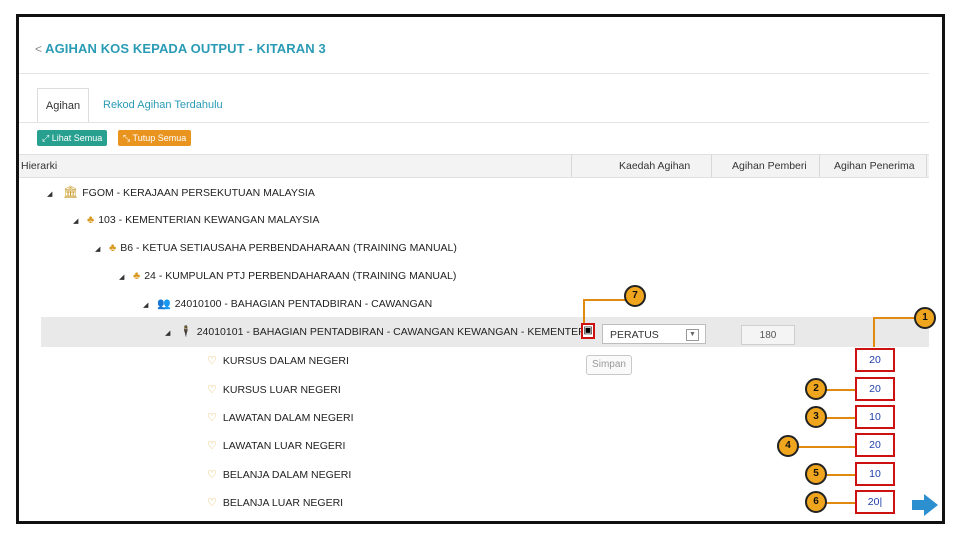 The image size is (960, 540). Describe the element at coordinates (692, 335) in the screenshot. I see `chevron-down-icon: ▼` at that location.